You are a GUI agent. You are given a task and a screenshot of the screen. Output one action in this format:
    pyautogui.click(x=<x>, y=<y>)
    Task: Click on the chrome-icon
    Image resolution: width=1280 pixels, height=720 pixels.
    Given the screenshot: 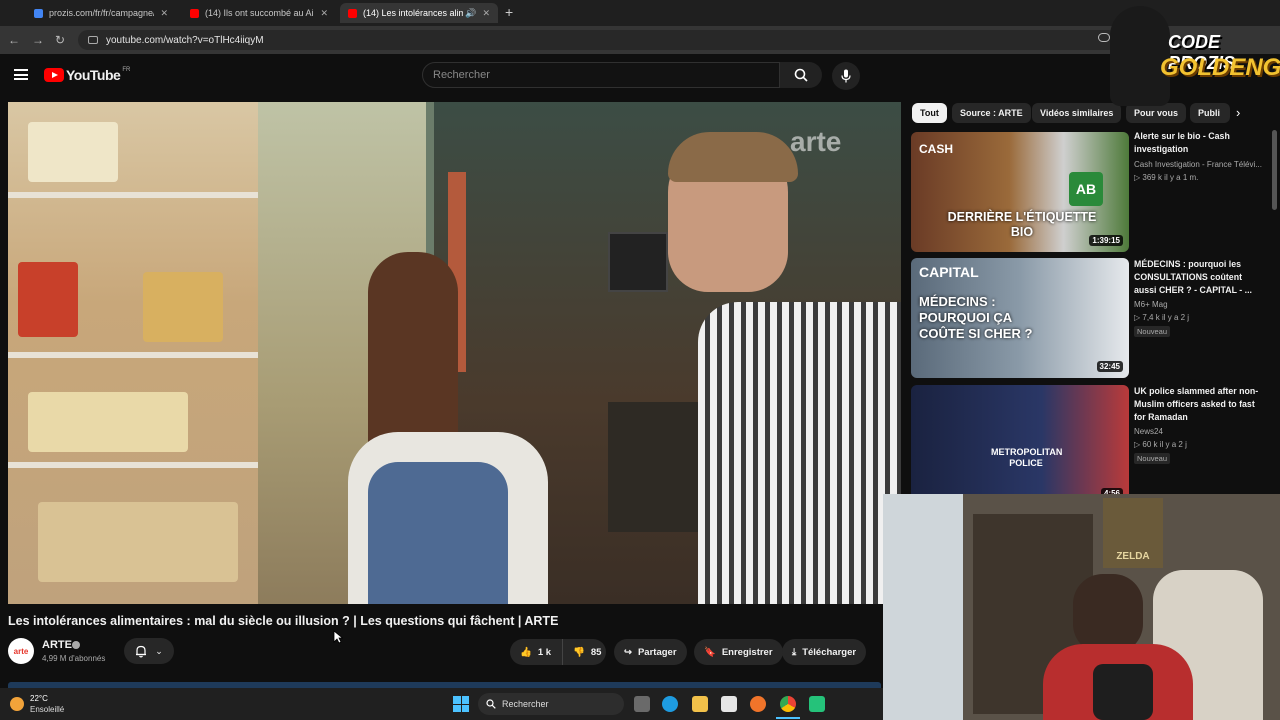 What is the action you would take?
    pyautogui.click(x=788, y=704)
    